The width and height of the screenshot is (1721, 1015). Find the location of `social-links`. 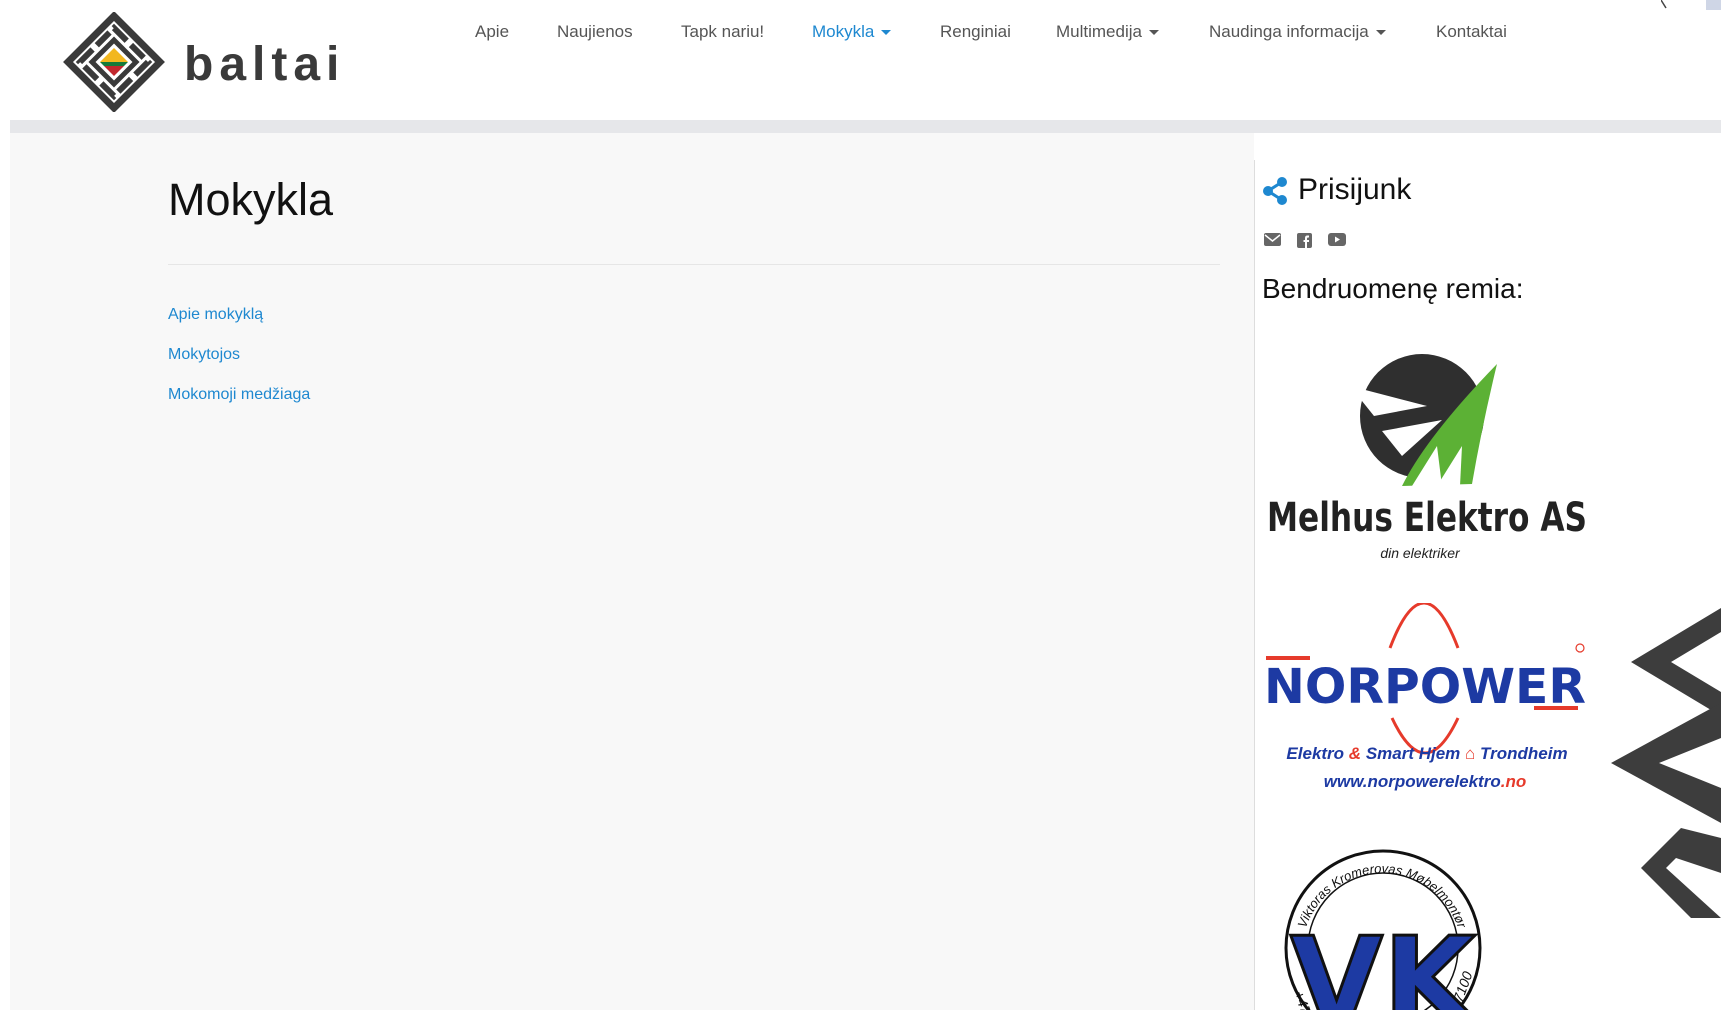

social-links is located at coordinates (1305, 240).